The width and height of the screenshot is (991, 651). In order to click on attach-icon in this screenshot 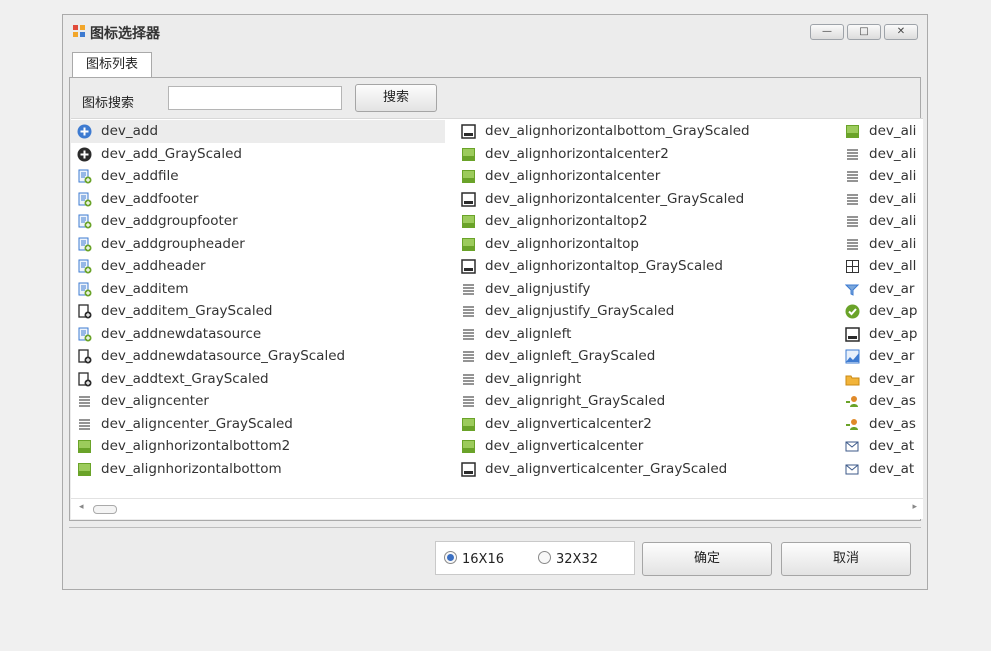, I will do `click(852, 446)`.